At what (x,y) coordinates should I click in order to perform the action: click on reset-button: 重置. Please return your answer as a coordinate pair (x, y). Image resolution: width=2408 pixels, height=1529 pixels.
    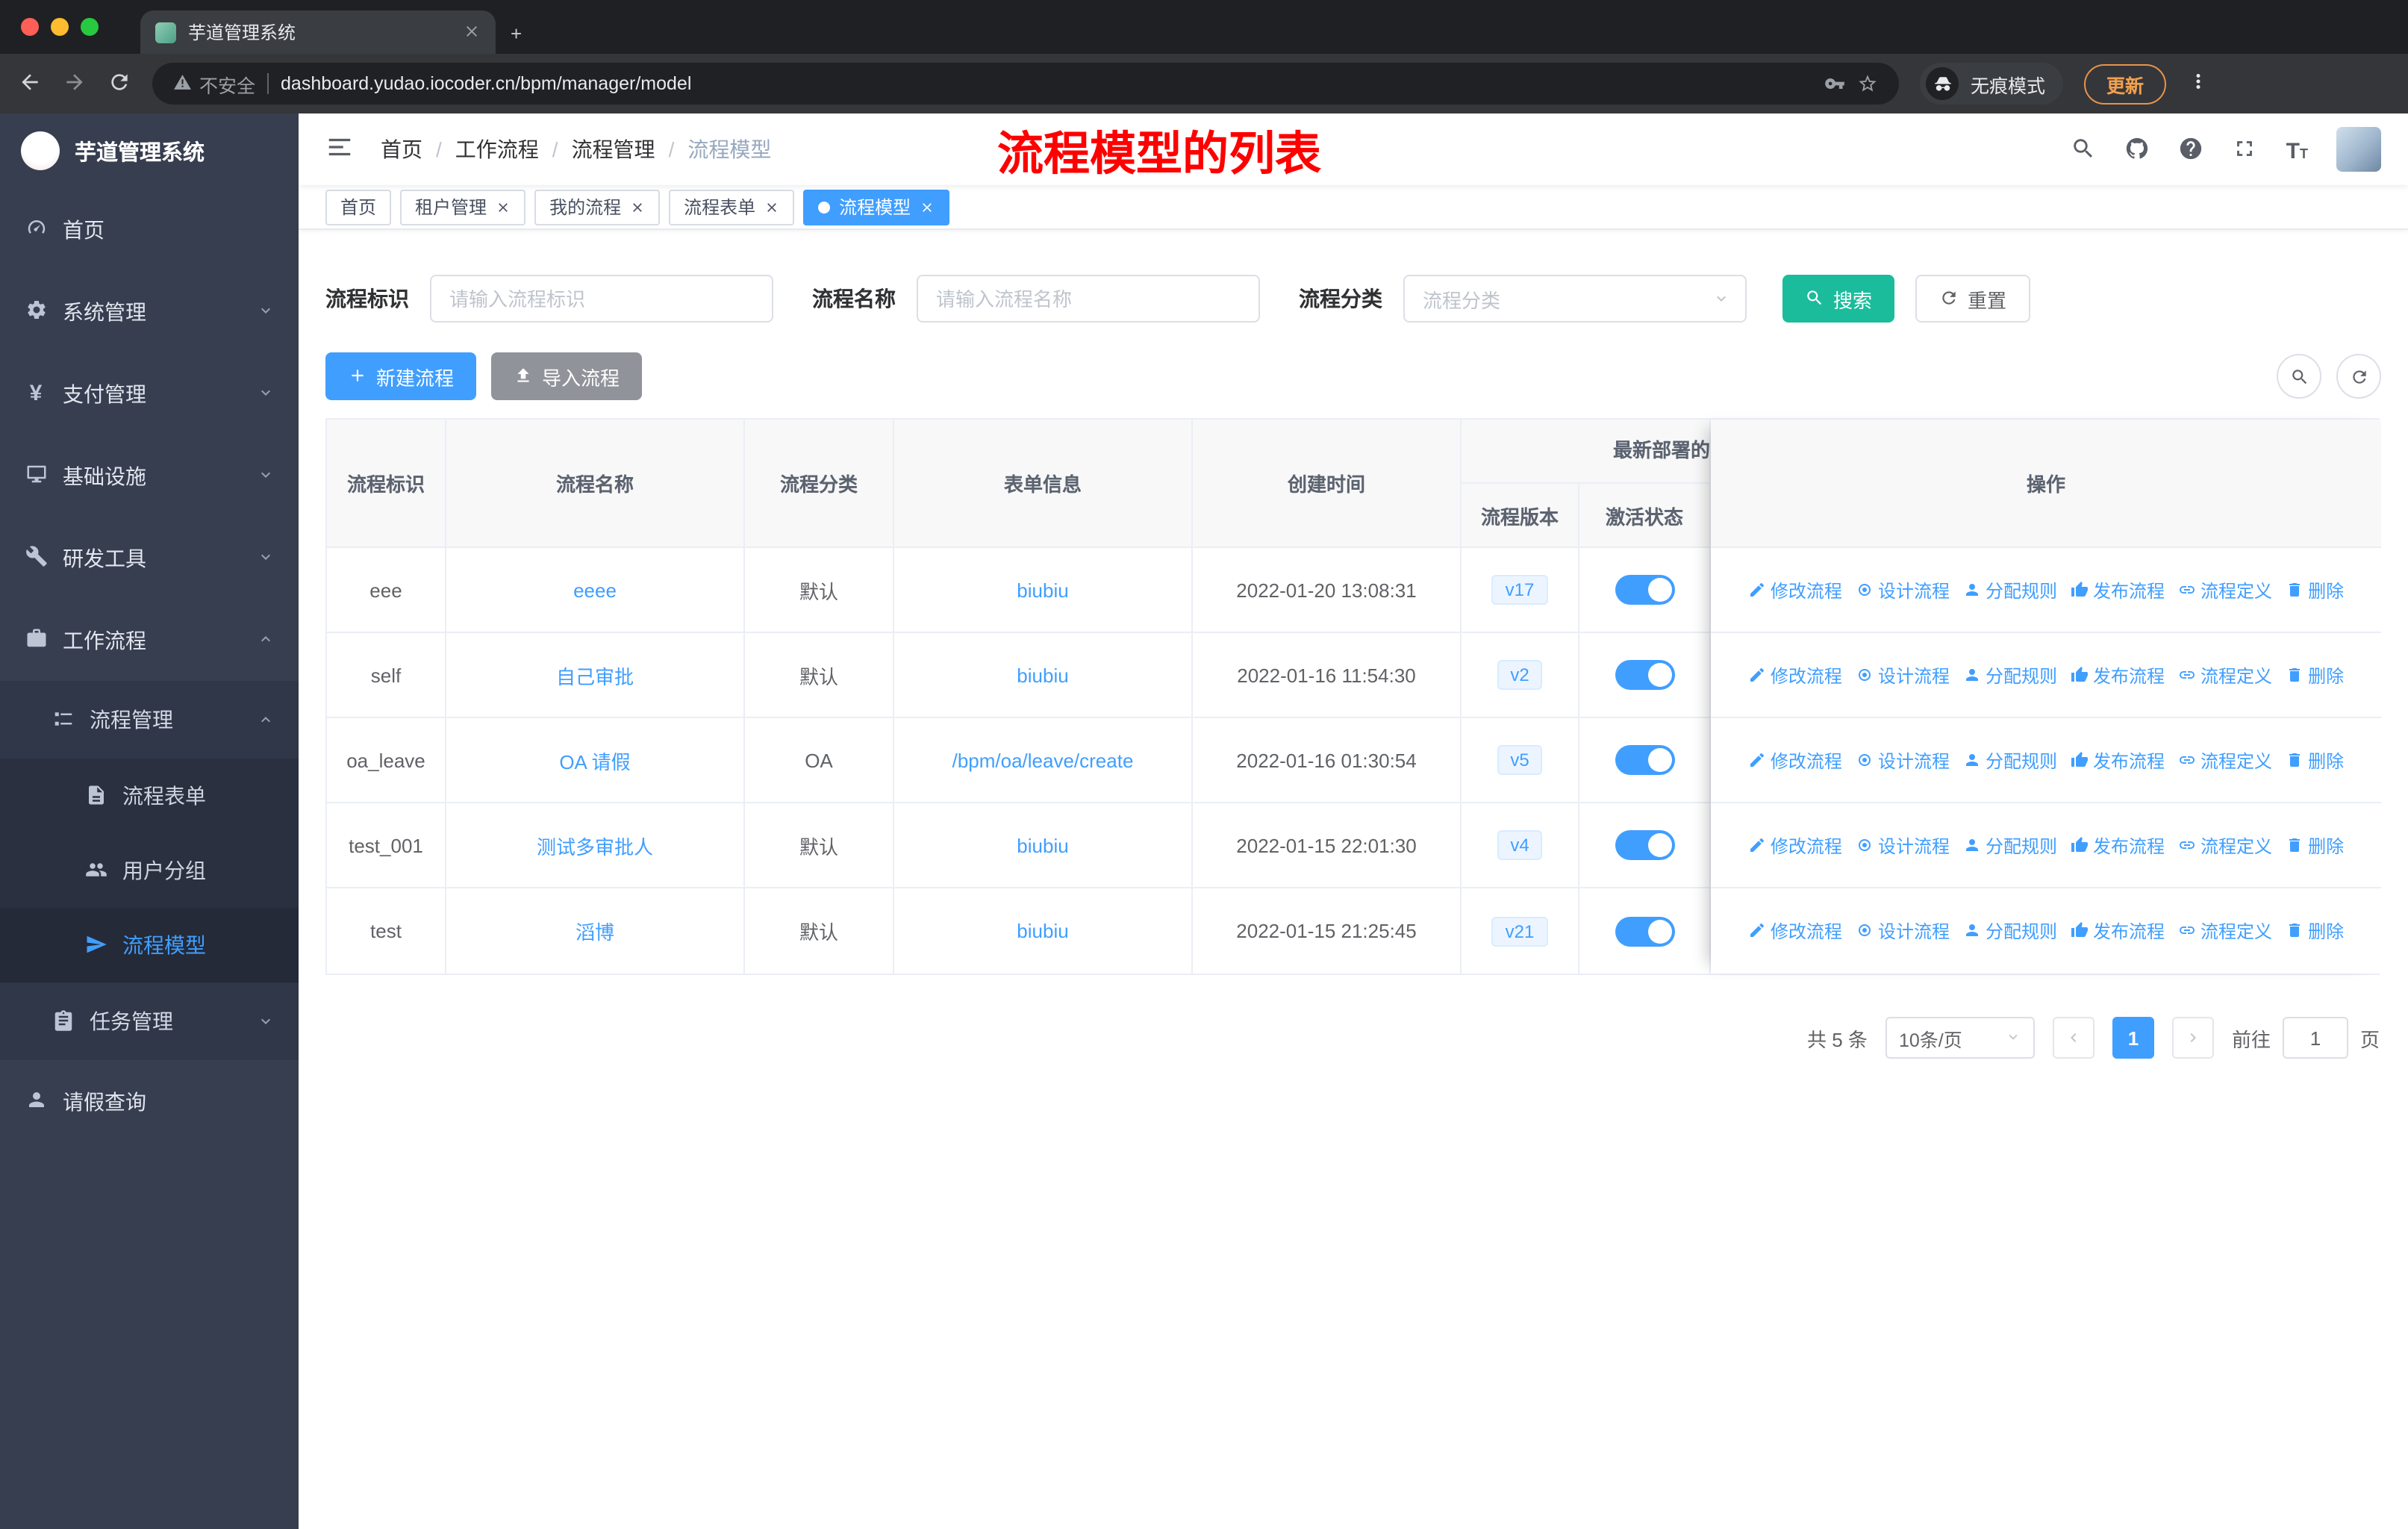
    Looking at the image, I should click on (1973, 299).